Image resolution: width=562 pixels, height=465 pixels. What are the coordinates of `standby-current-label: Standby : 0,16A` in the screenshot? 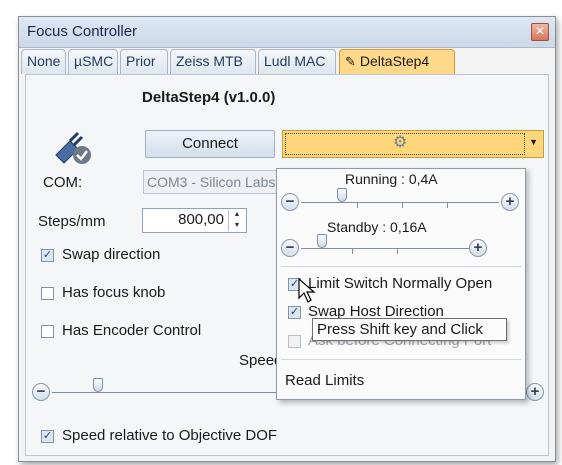 It's located at (377, 227).